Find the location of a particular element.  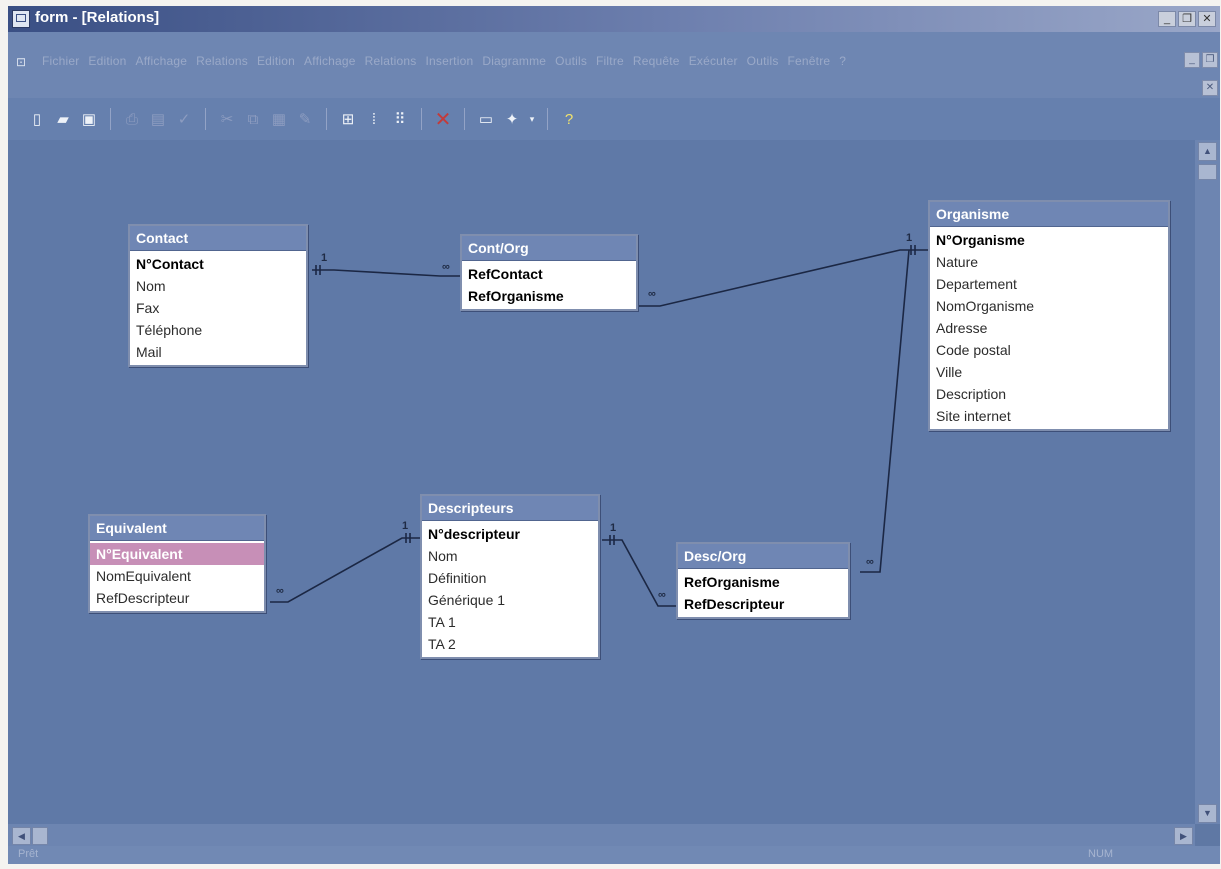

vertical-scrollbar: ▲ ▼ is located at coordinates (1207, 482).